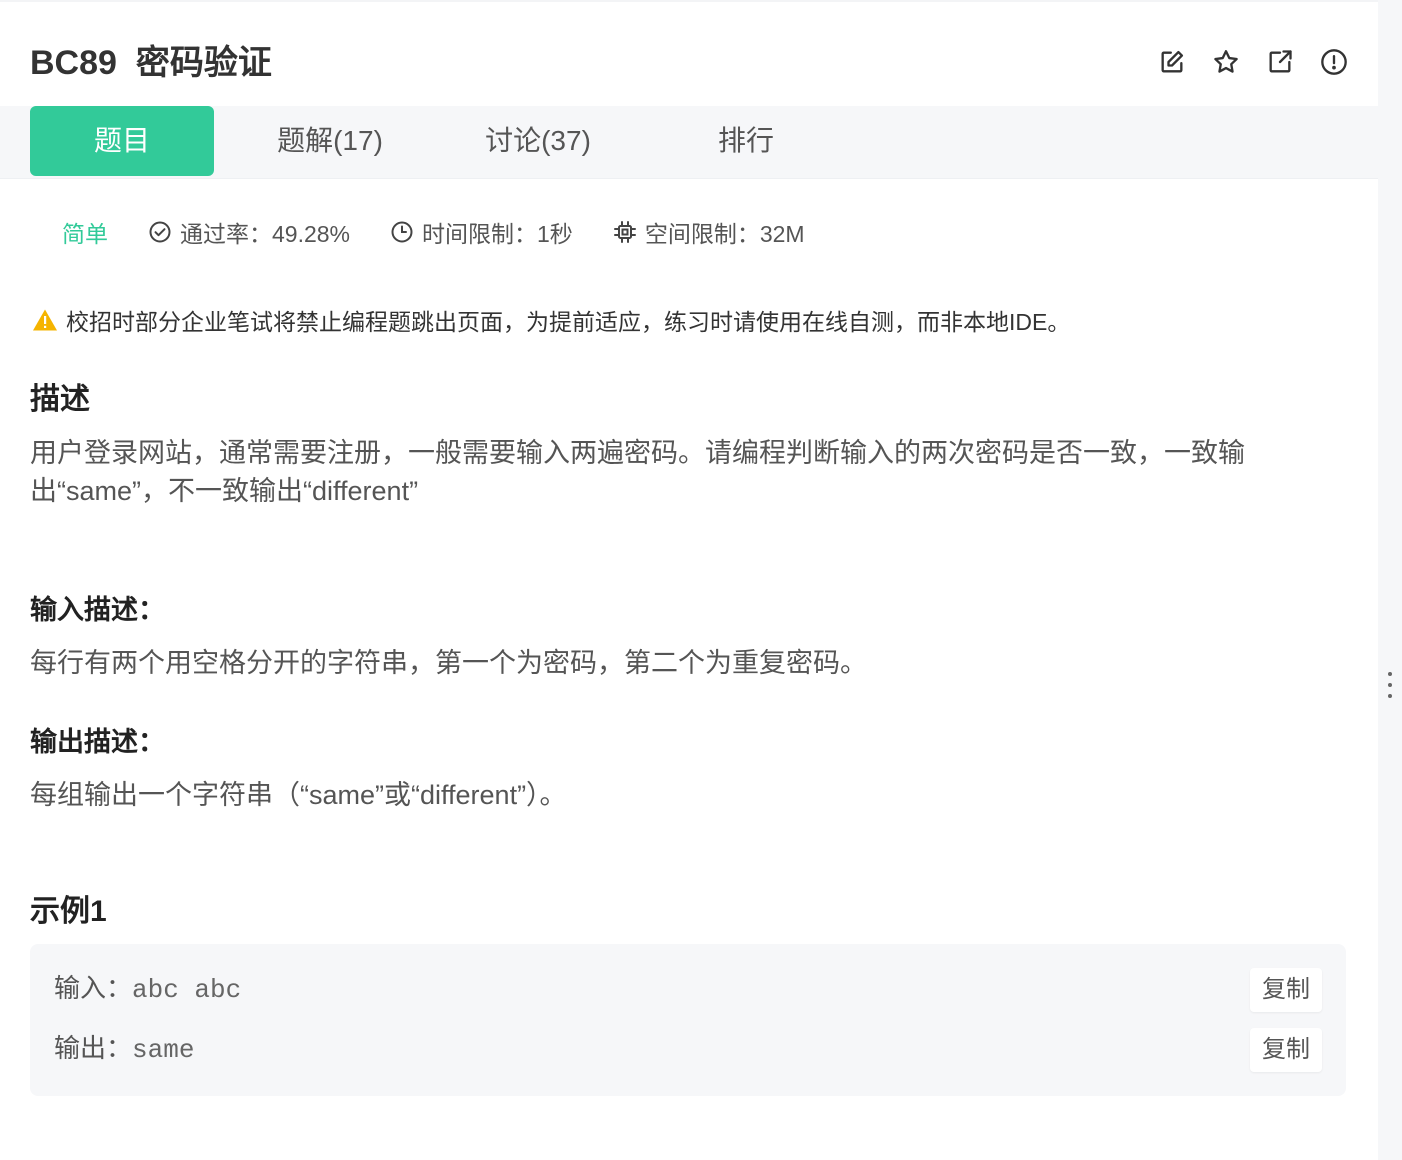 This screenshot has height=1160, width=1402. What do you see at coordinates (538, 141) in the screenshot?
I see `tab-discussion: 讨论(37)` at bounding box center [538, 141].